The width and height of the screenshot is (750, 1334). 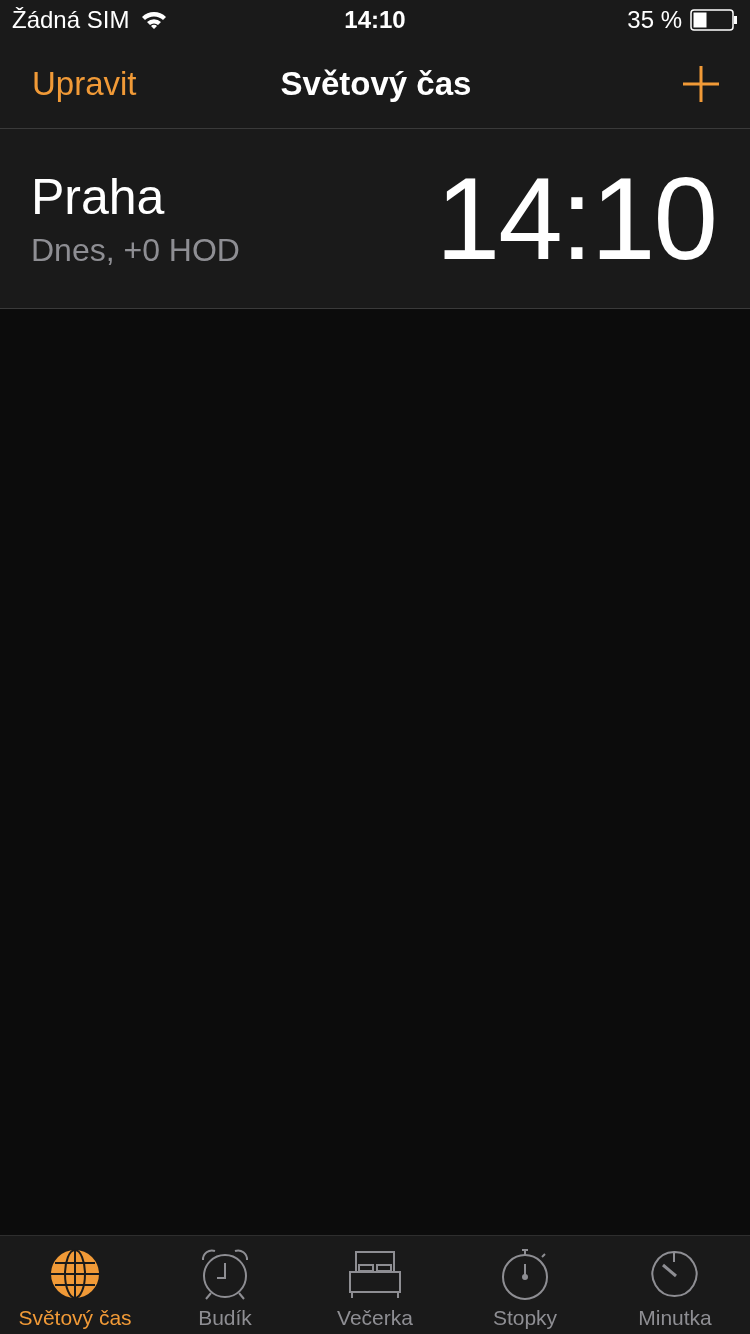 I want to click on tab: Budík, so click(x=225, y=1285).